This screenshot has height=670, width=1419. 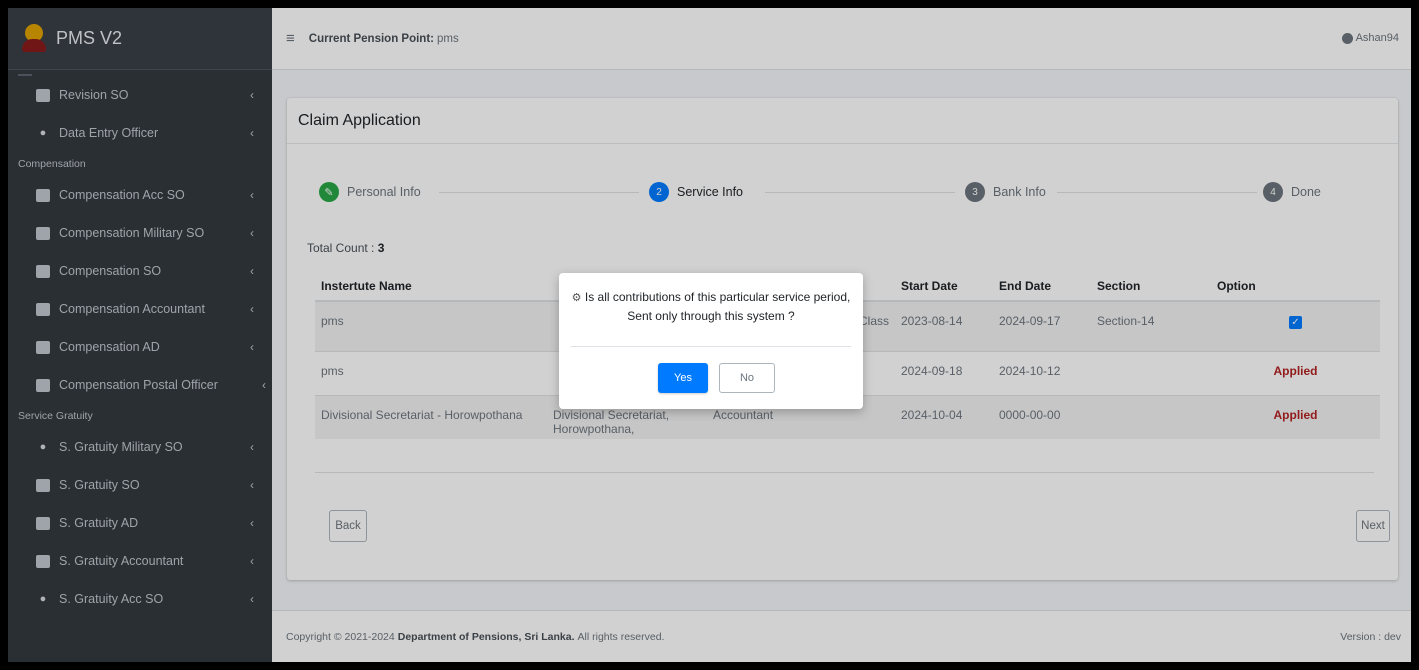 I want to click on no-button: No, so click(x=747, y=378).